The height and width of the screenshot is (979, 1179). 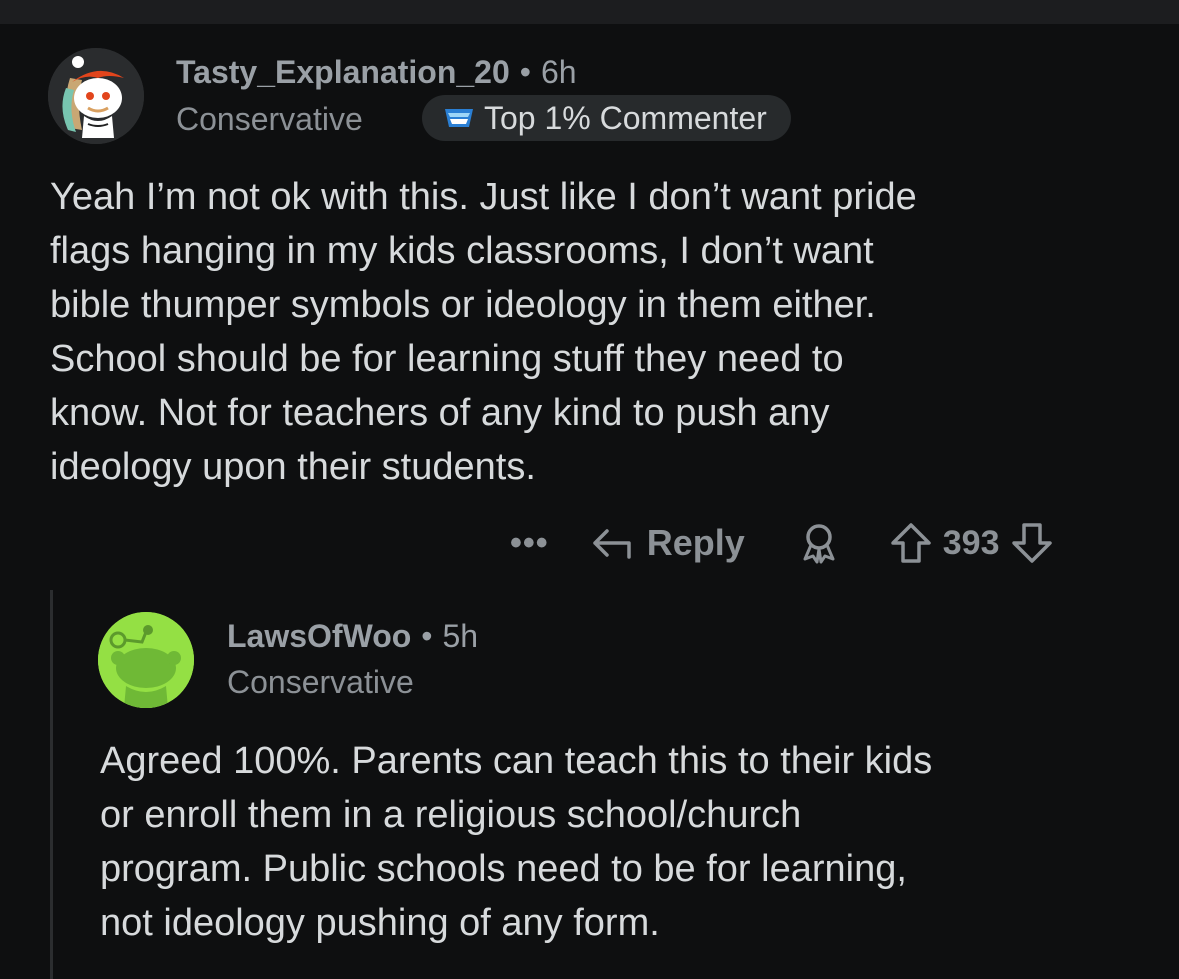 What do you see at coordinates (459, 118) in the screenshot?
I see `top-commenter-badge-icon` at bounding box center [459, 118].